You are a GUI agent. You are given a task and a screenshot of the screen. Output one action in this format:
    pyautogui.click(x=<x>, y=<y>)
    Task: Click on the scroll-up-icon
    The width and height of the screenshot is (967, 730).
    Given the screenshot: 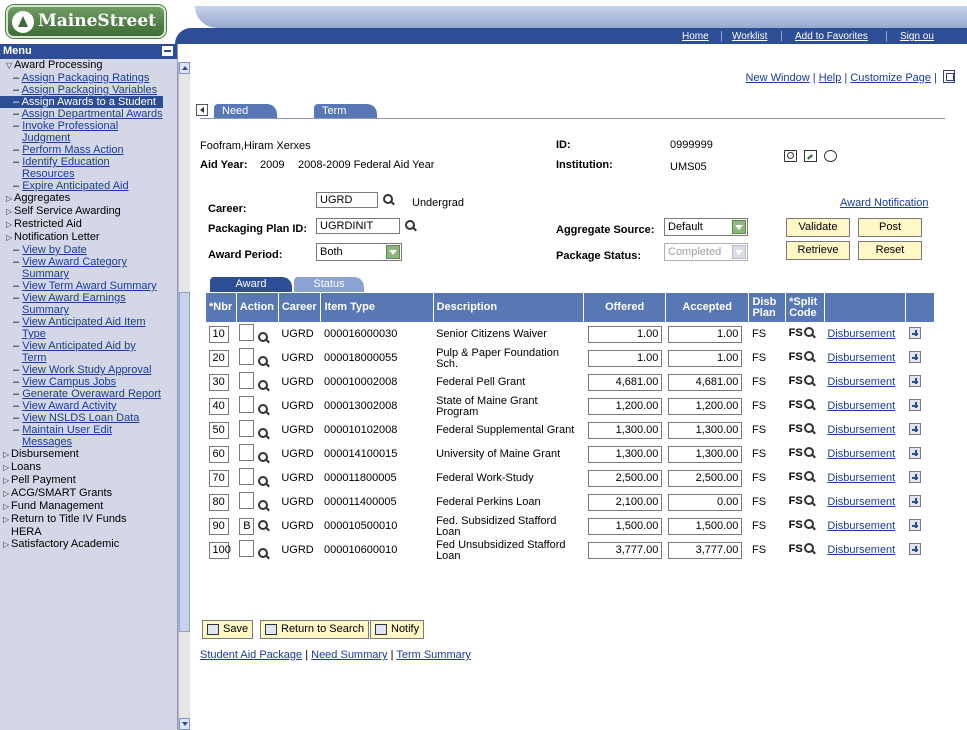 What is the action you would take?
    pyautogui.click(x=184, y=68)
    